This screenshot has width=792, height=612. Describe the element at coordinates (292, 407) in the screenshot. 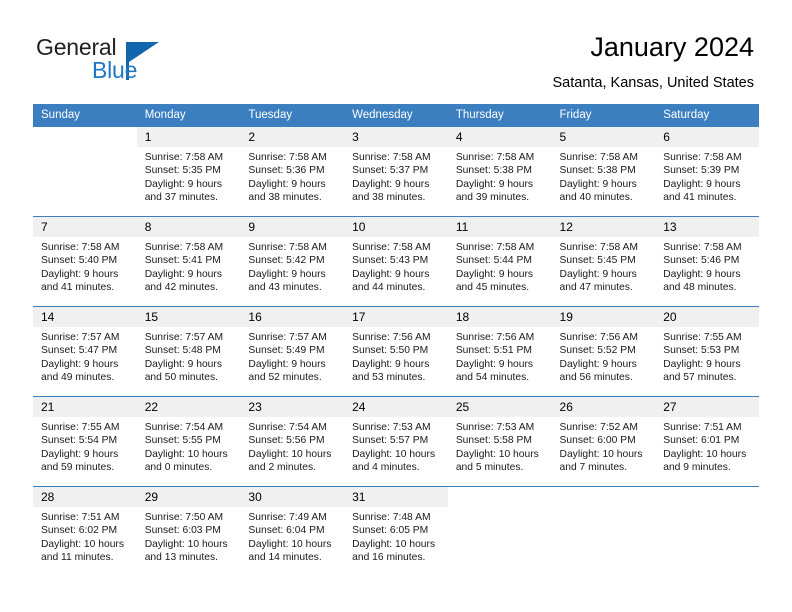

I see `day-number: 23` at that location.